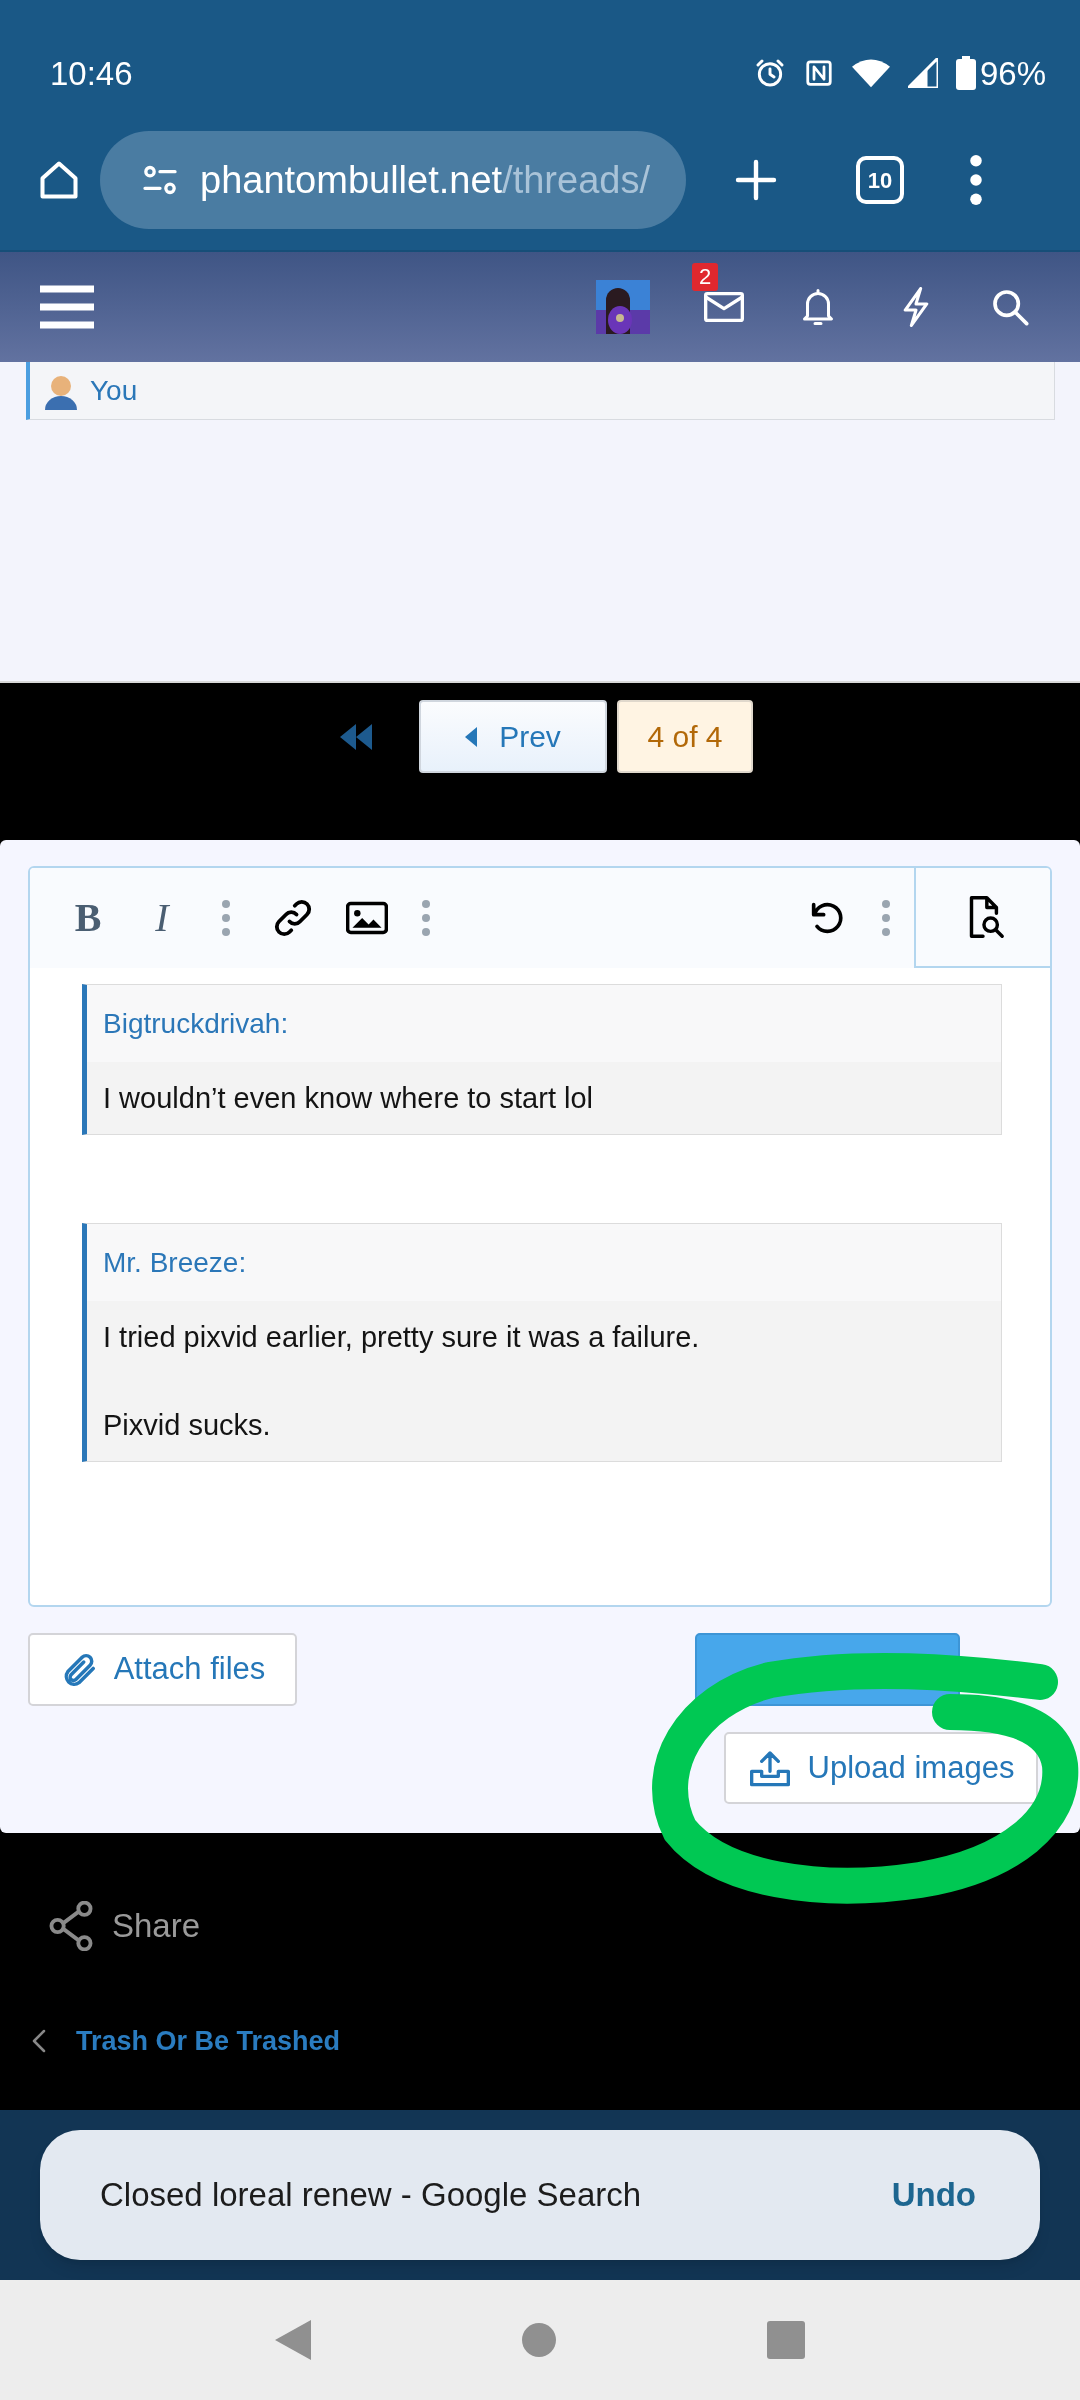 This screenshot has height=2400, width=1080. Describe the element at coordinates (933, 2195) in the screenshot. I see `undo-button: Undo` at that location.